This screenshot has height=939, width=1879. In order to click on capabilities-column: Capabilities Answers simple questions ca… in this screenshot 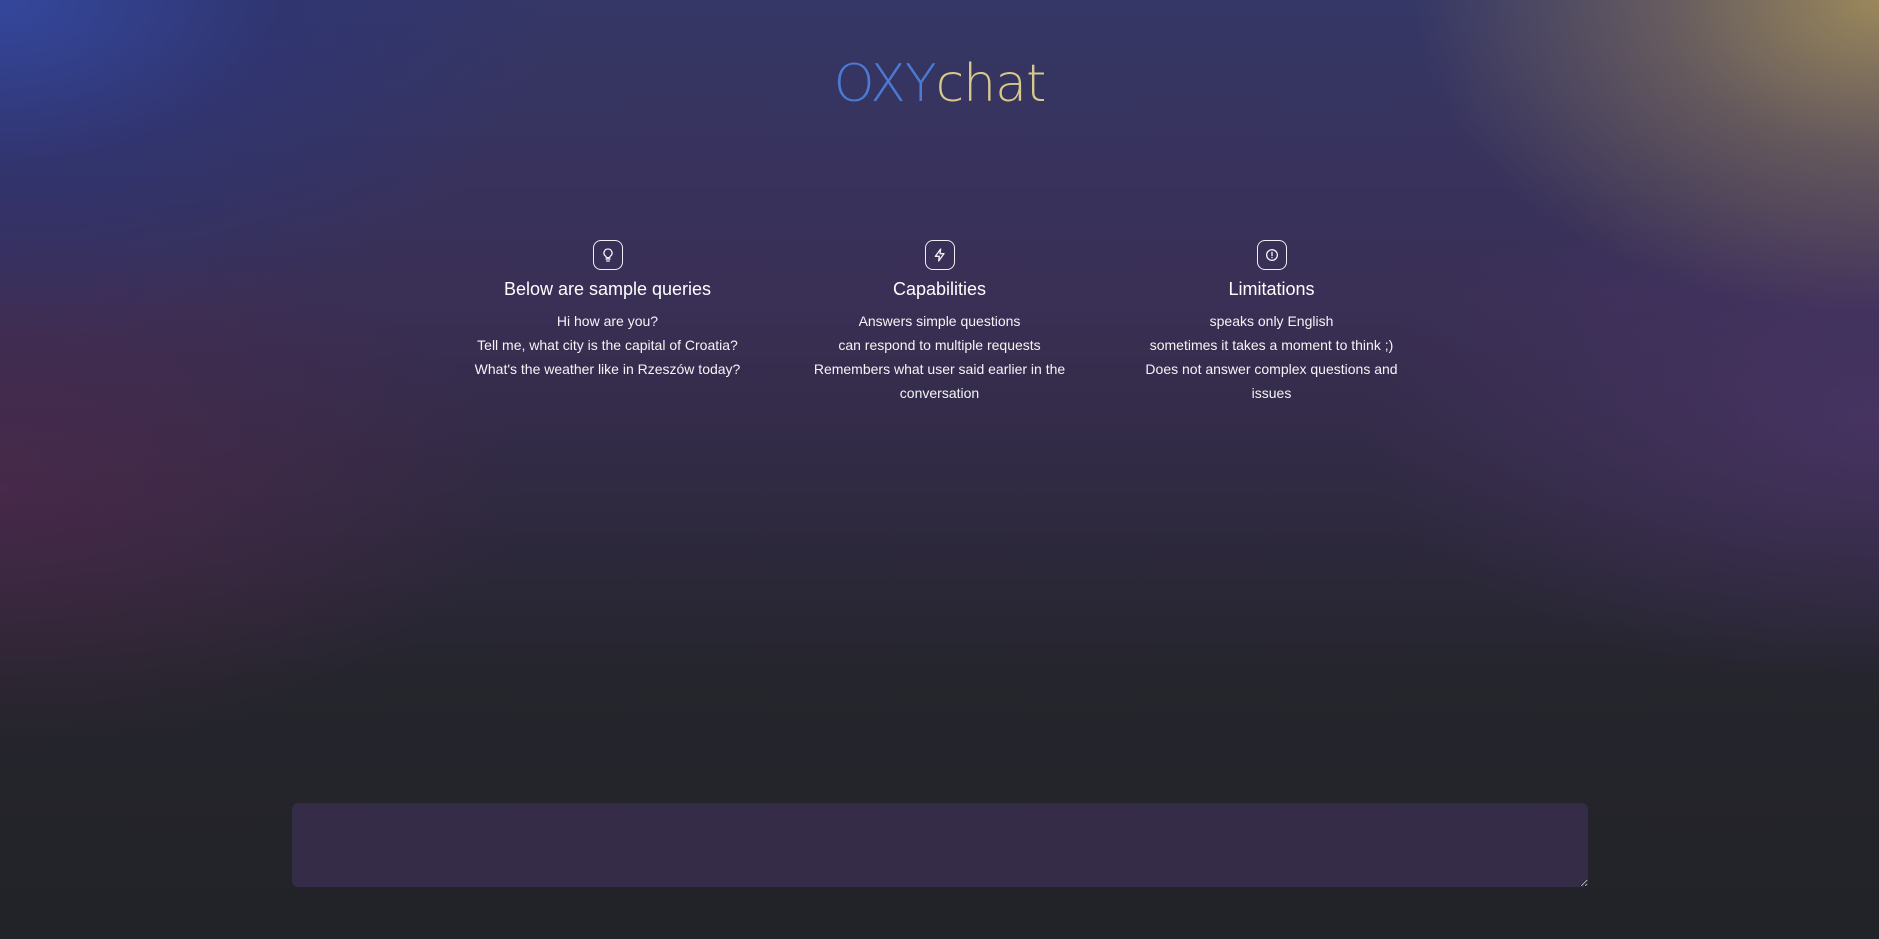, I will do `click(940, 322)`.